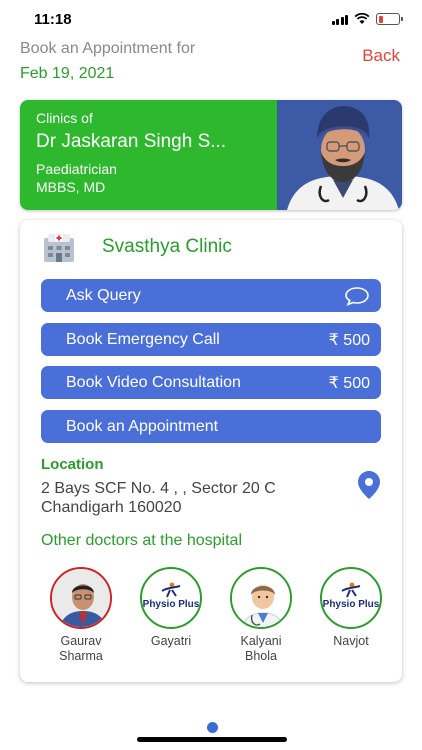 Image resolution: width=422 pixels, height=750 pixels. I want to click on status-icons, so click(367, 19).